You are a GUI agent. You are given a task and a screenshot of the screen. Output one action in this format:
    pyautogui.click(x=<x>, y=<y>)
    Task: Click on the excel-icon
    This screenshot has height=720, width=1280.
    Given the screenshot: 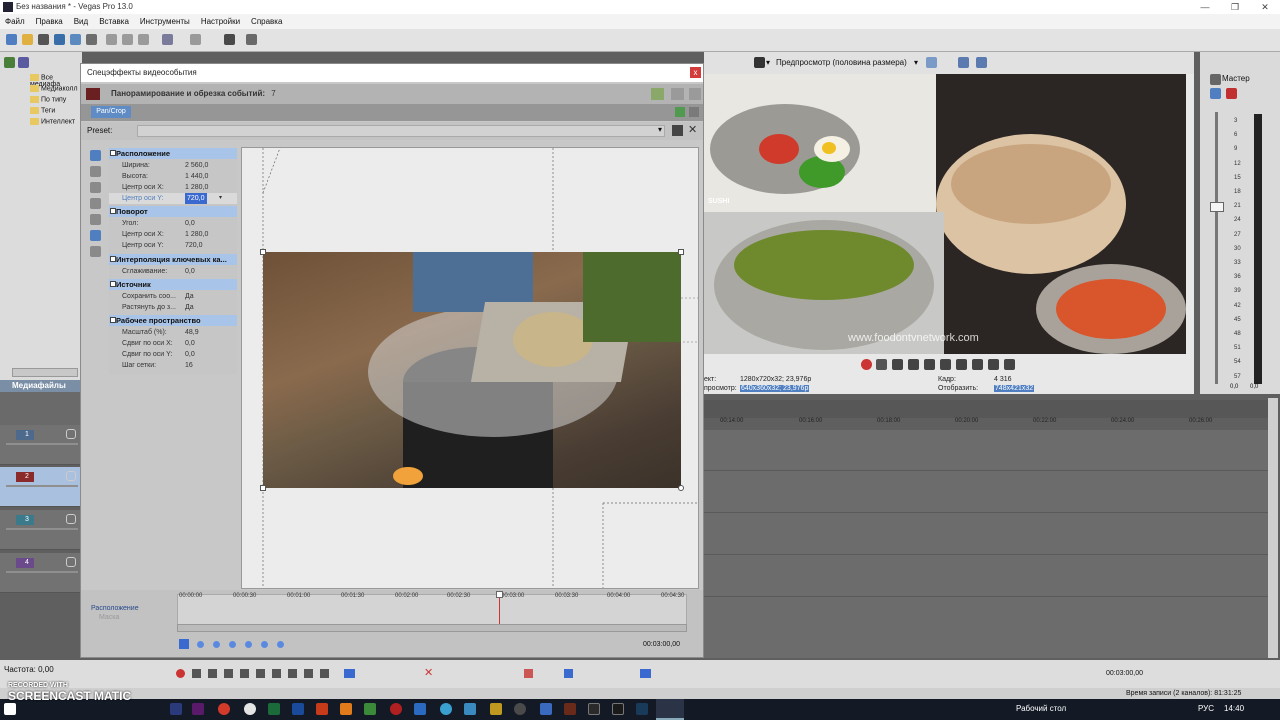 What is the action you would take?
    pyautogui.click(x=274, y=709)
    